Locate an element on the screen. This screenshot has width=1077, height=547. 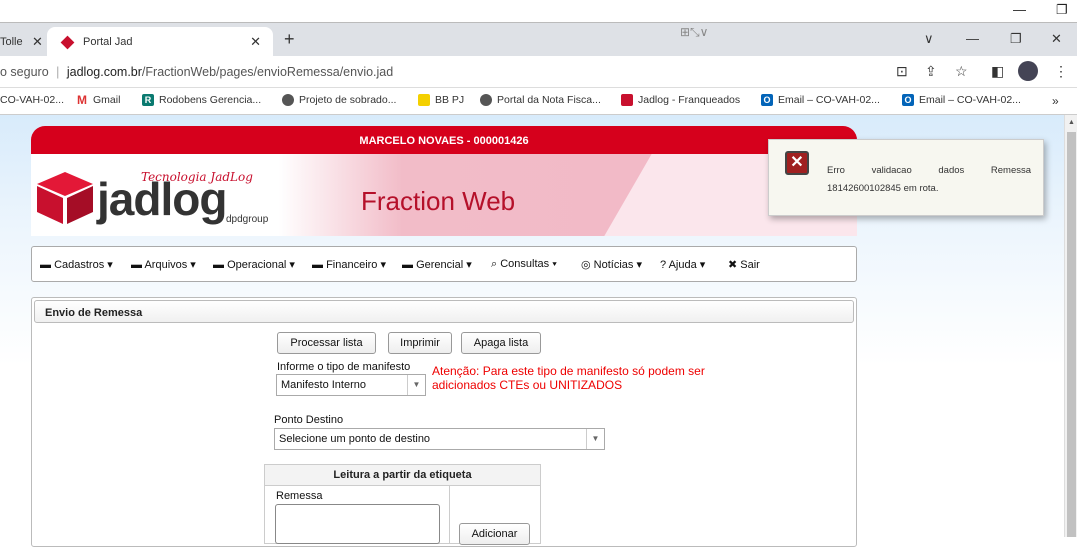
divider is located at coordinates (449, 515).